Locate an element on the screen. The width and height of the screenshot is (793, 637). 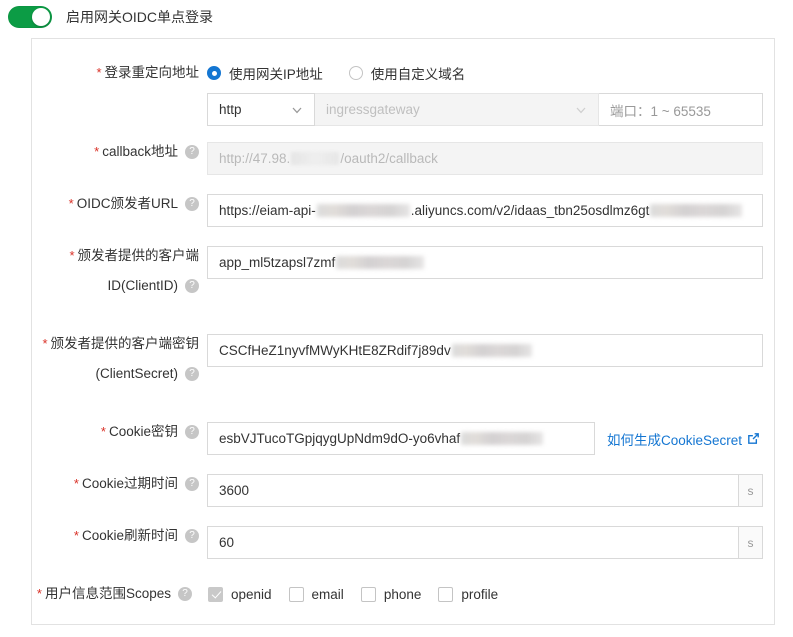
label-text-line2: (ClientSecret) is located at coordinates (136, 373).